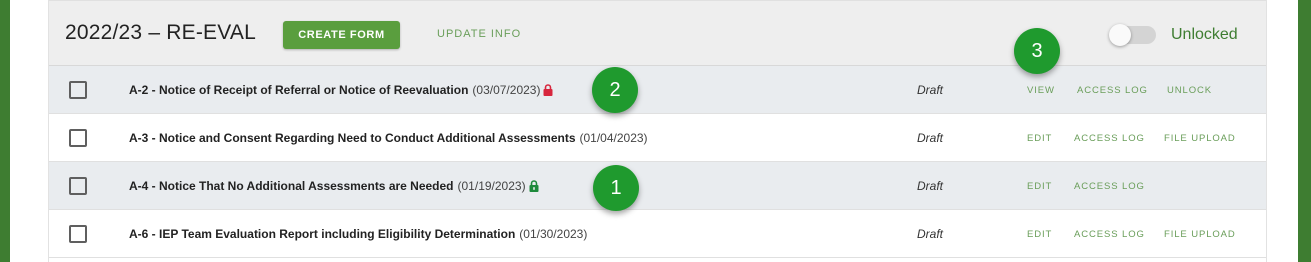  I want to click on lock-toggle, so click(1132, 35).